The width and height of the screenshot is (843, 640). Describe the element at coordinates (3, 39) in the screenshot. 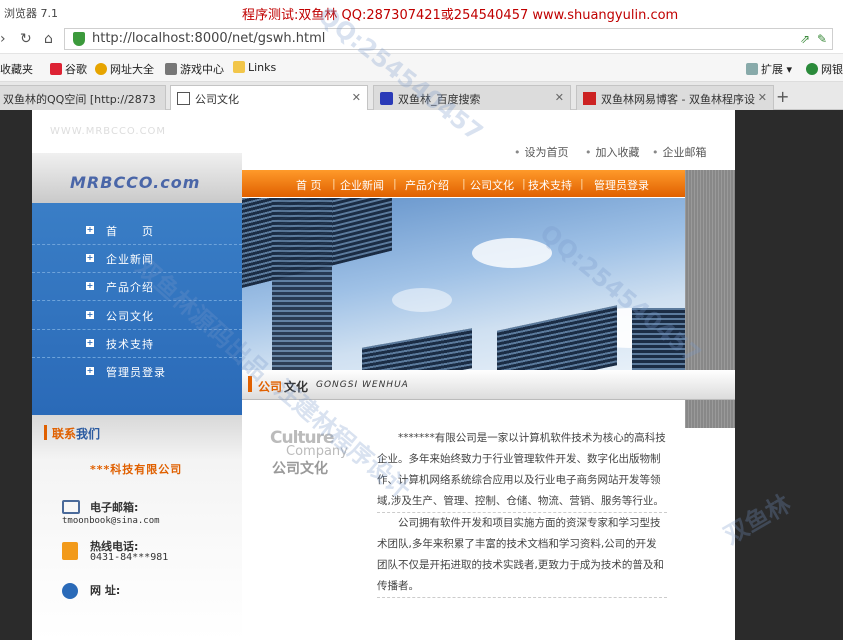

I see `forward-icon: ›` at that location.